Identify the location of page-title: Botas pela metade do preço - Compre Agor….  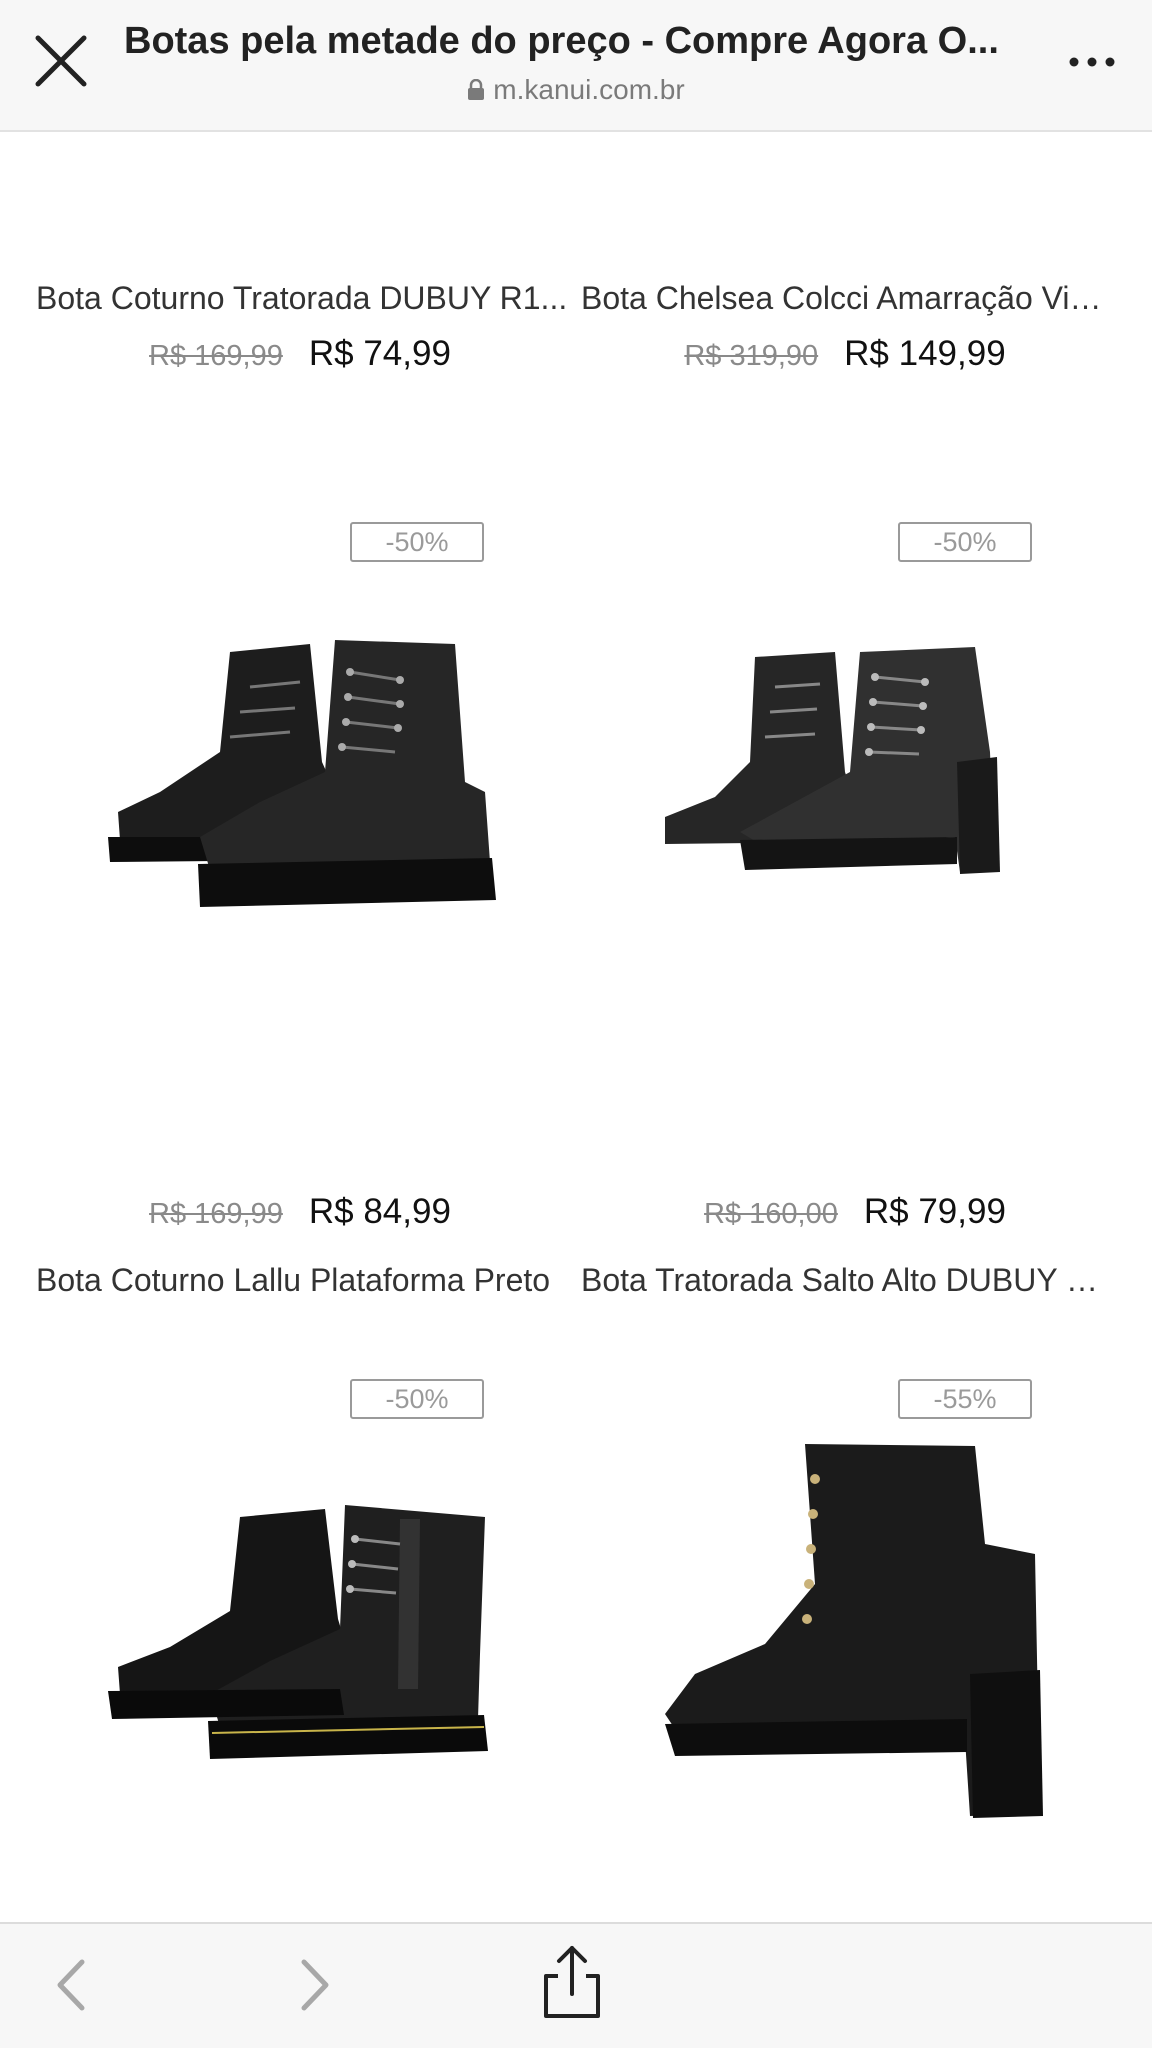
(561, 41).